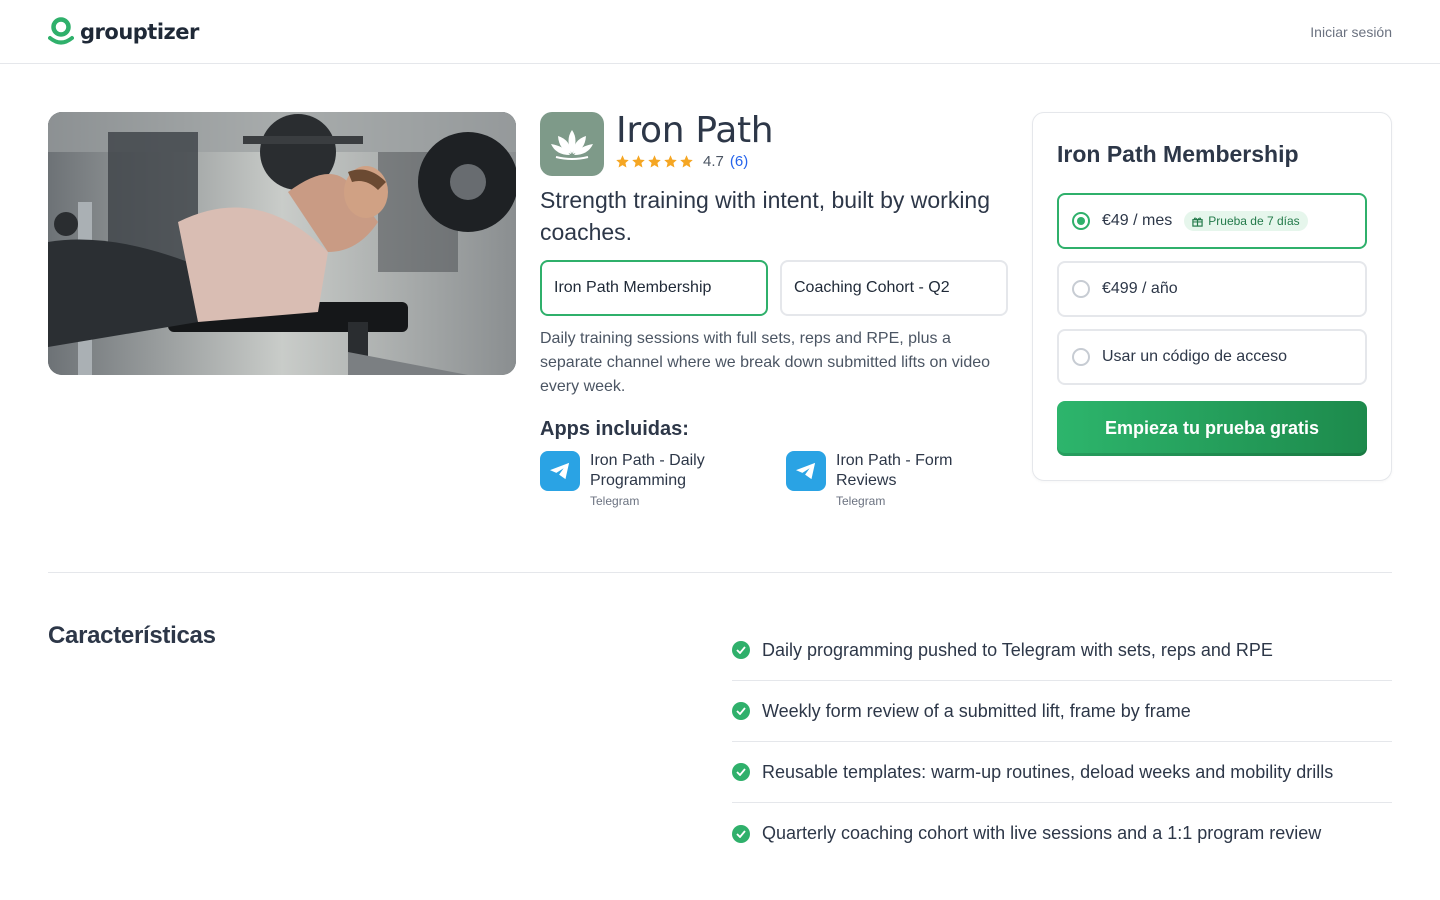  Describe the element at coordinates (1178, 154) in the screenshot. I see `pricing-title: Iron Path Membership` at that location.